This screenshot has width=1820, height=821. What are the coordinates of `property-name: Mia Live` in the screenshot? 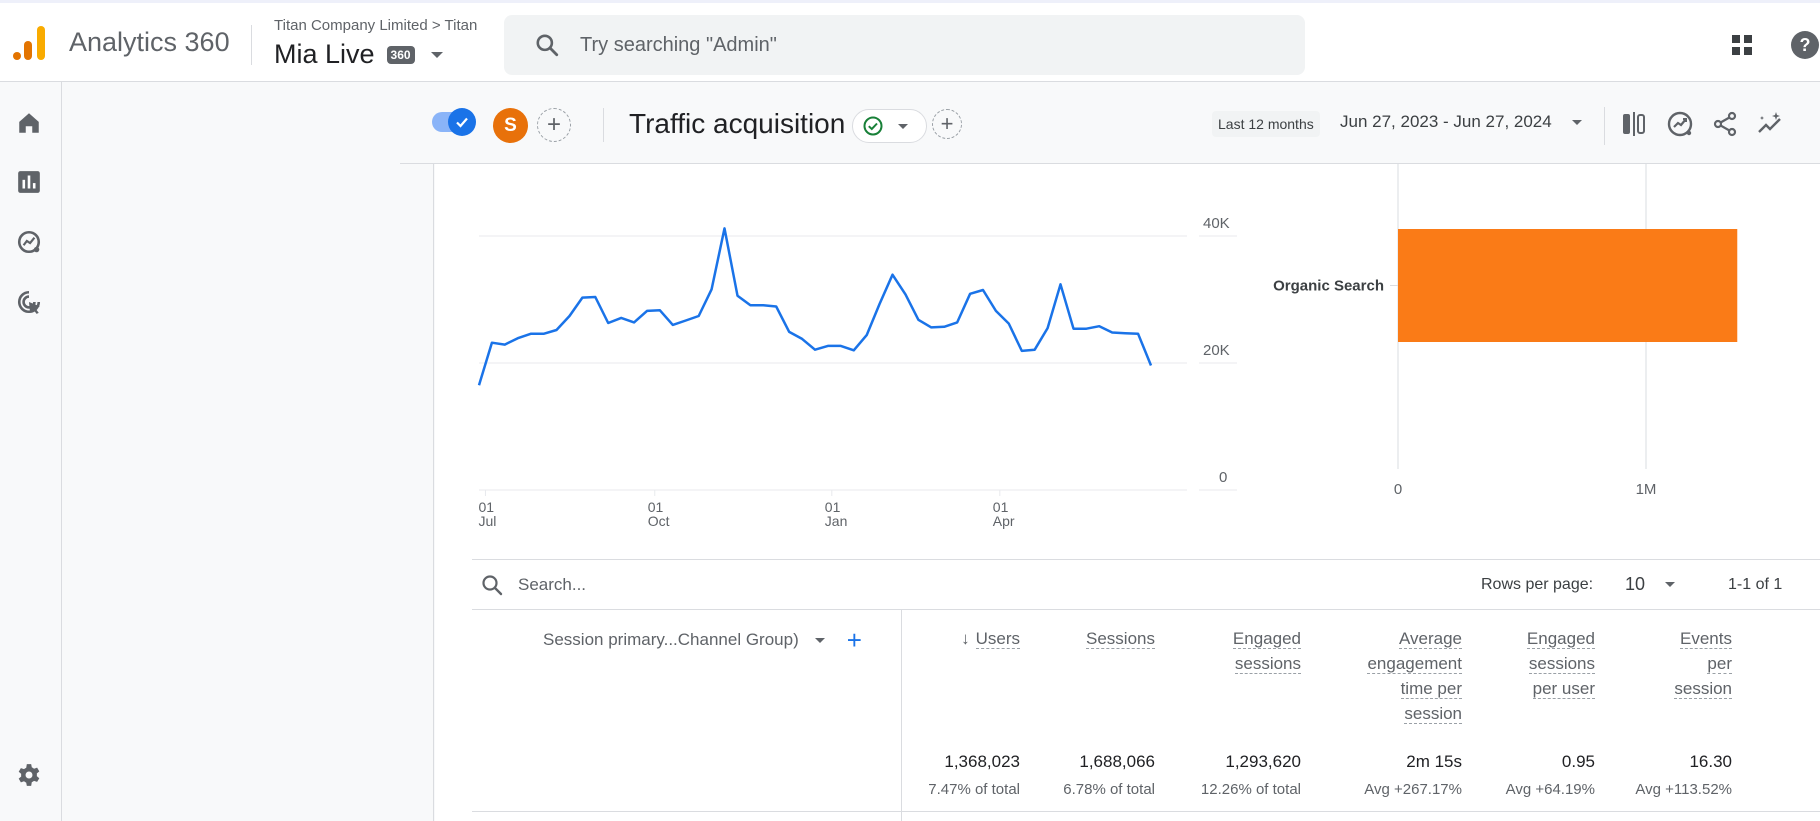 It's located at (324, 54).